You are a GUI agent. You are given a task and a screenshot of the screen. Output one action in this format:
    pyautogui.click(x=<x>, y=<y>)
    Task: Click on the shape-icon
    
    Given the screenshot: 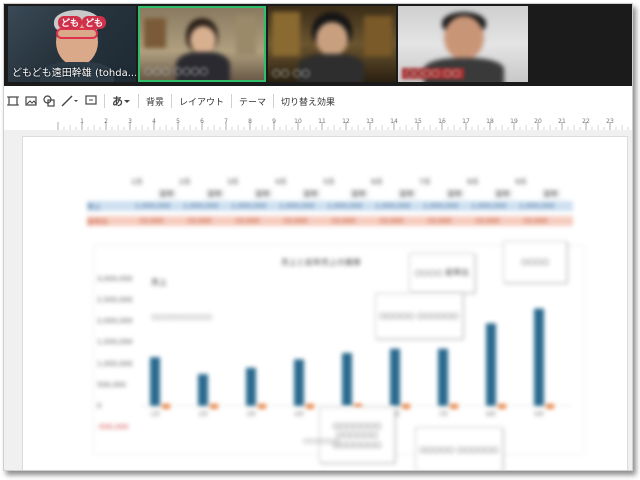 What is the action you would take?
    pyautogui.click(x=49, y=101)
    